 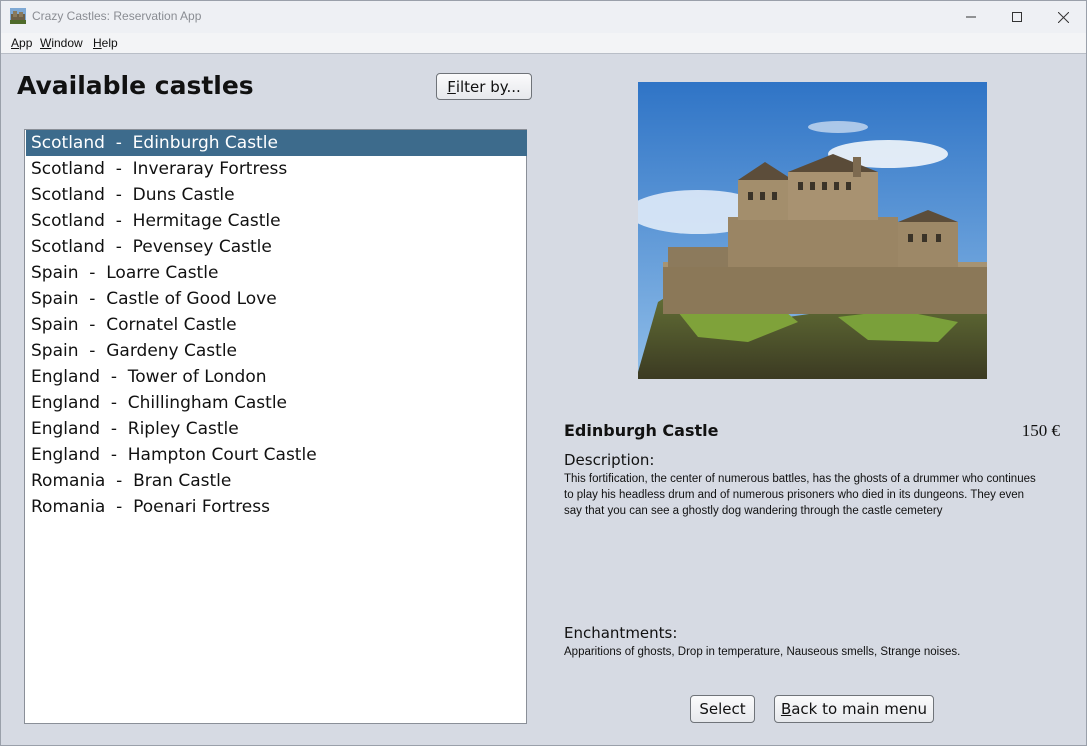 What do you see at coordinates (276, 325) in the screenshot?
I see `castle-list-item: Spain - Cornatel Castle` at bounding box center [276, 325].